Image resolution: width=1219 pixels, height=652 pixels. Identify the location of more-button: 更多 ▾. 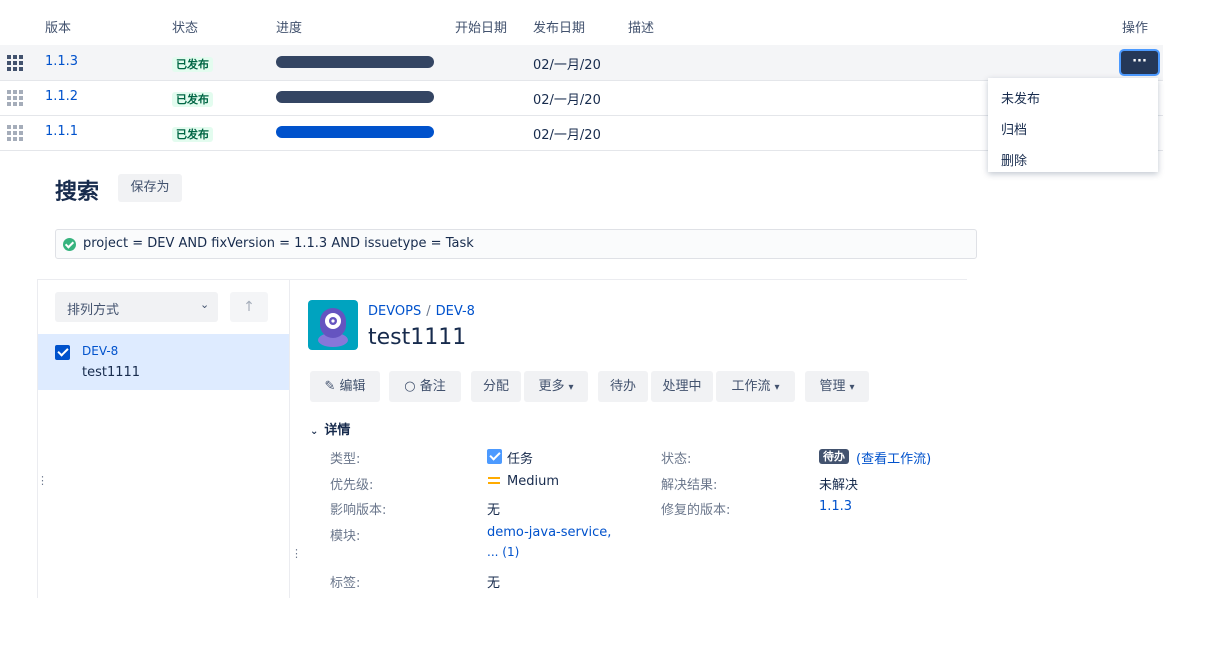
(556, 386).